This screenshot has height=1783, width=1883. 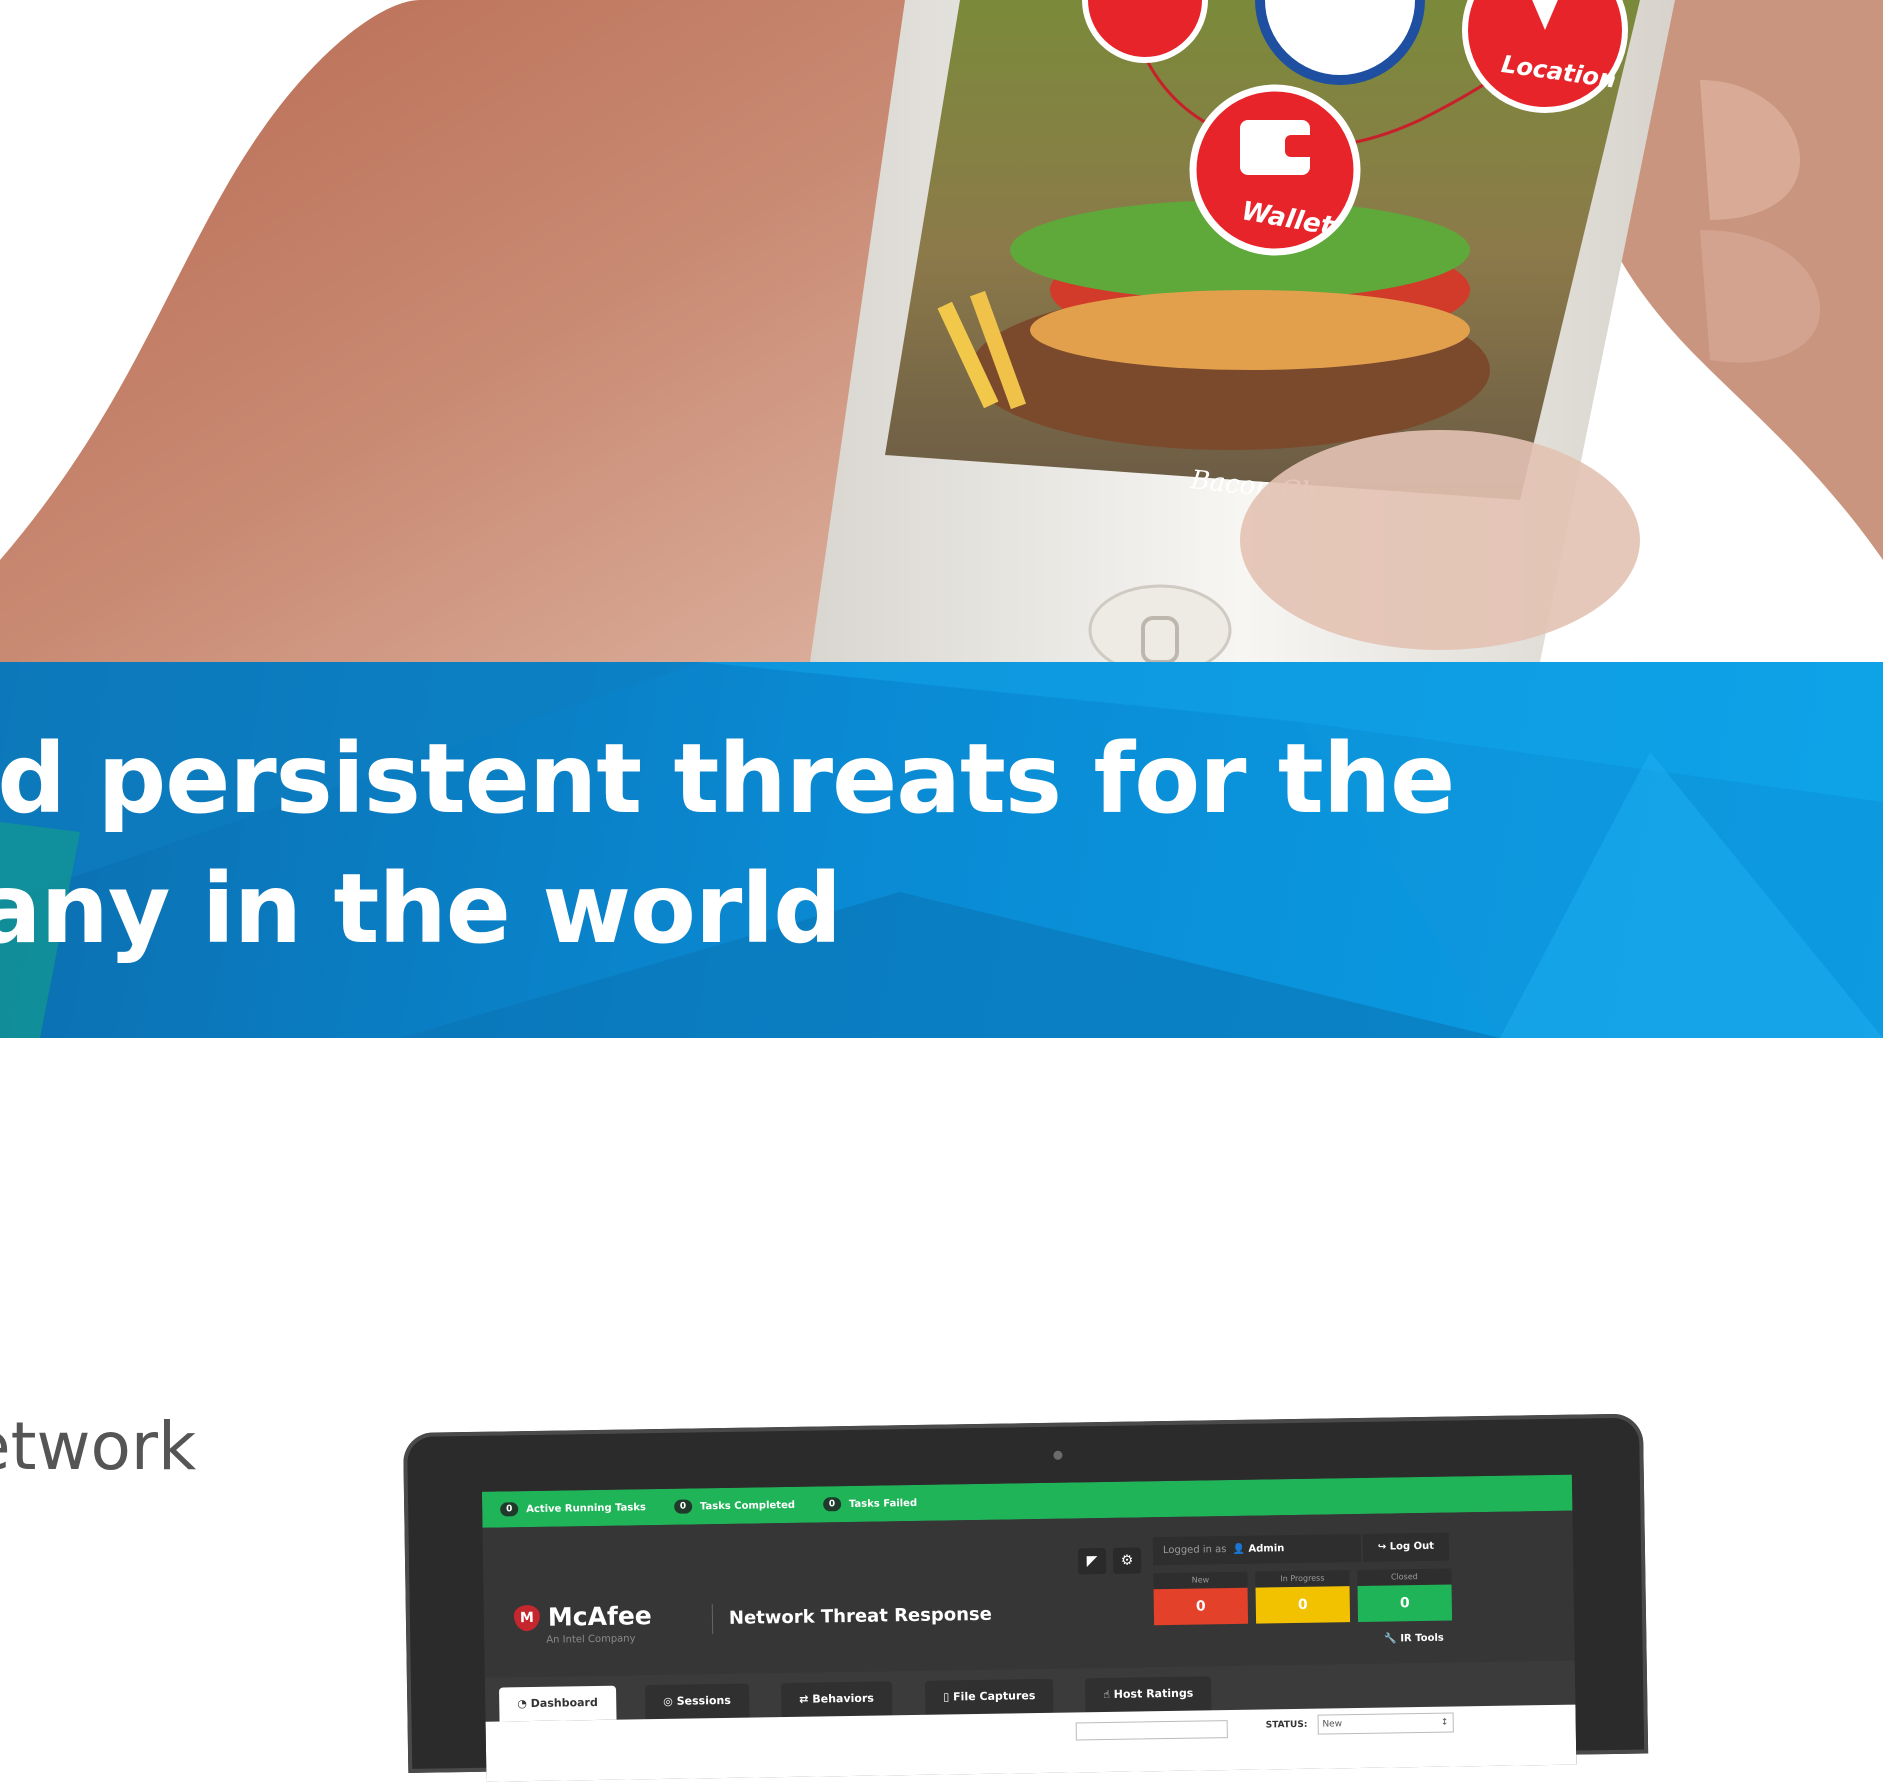 I want to click on counter-new-label: New, so click(x=1200, y=1580).